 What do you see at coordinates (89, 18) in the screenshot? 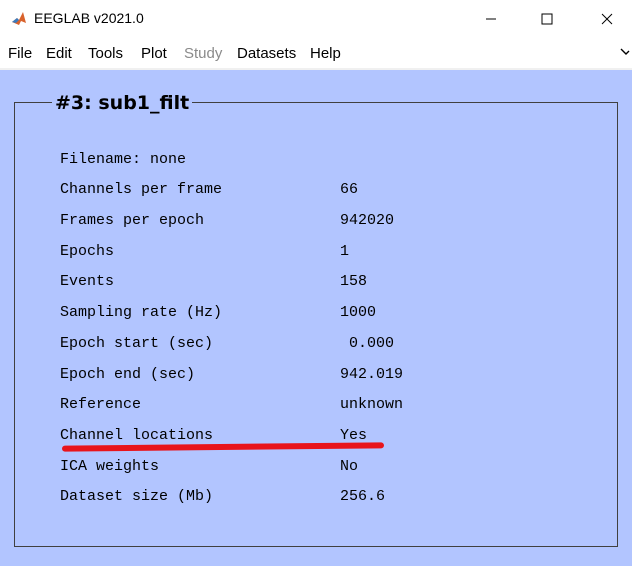
I see `window-title: EEGLAB v2021.0` at bounding box center [89, 18].